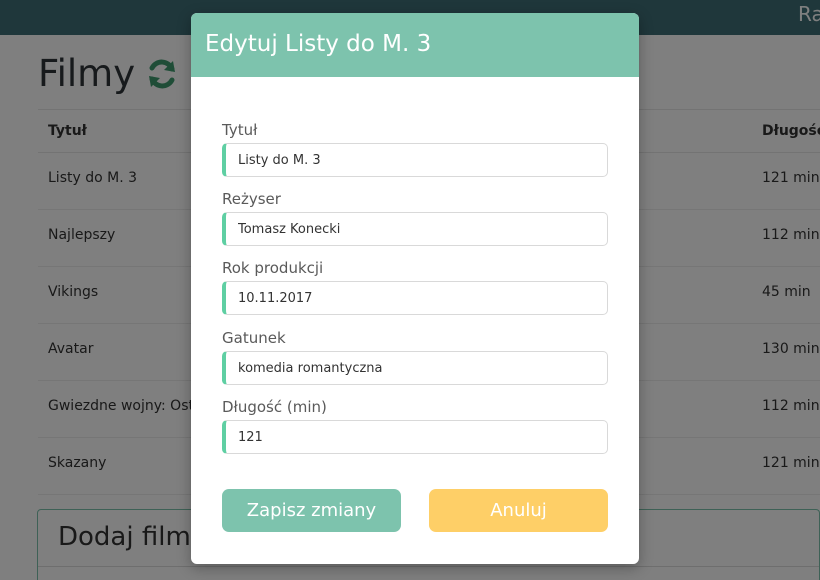  What do you see at coordinates (518, 510) in the screenshot?
I see `cancel-button: Anuluj` at bounding box center [518, 510].